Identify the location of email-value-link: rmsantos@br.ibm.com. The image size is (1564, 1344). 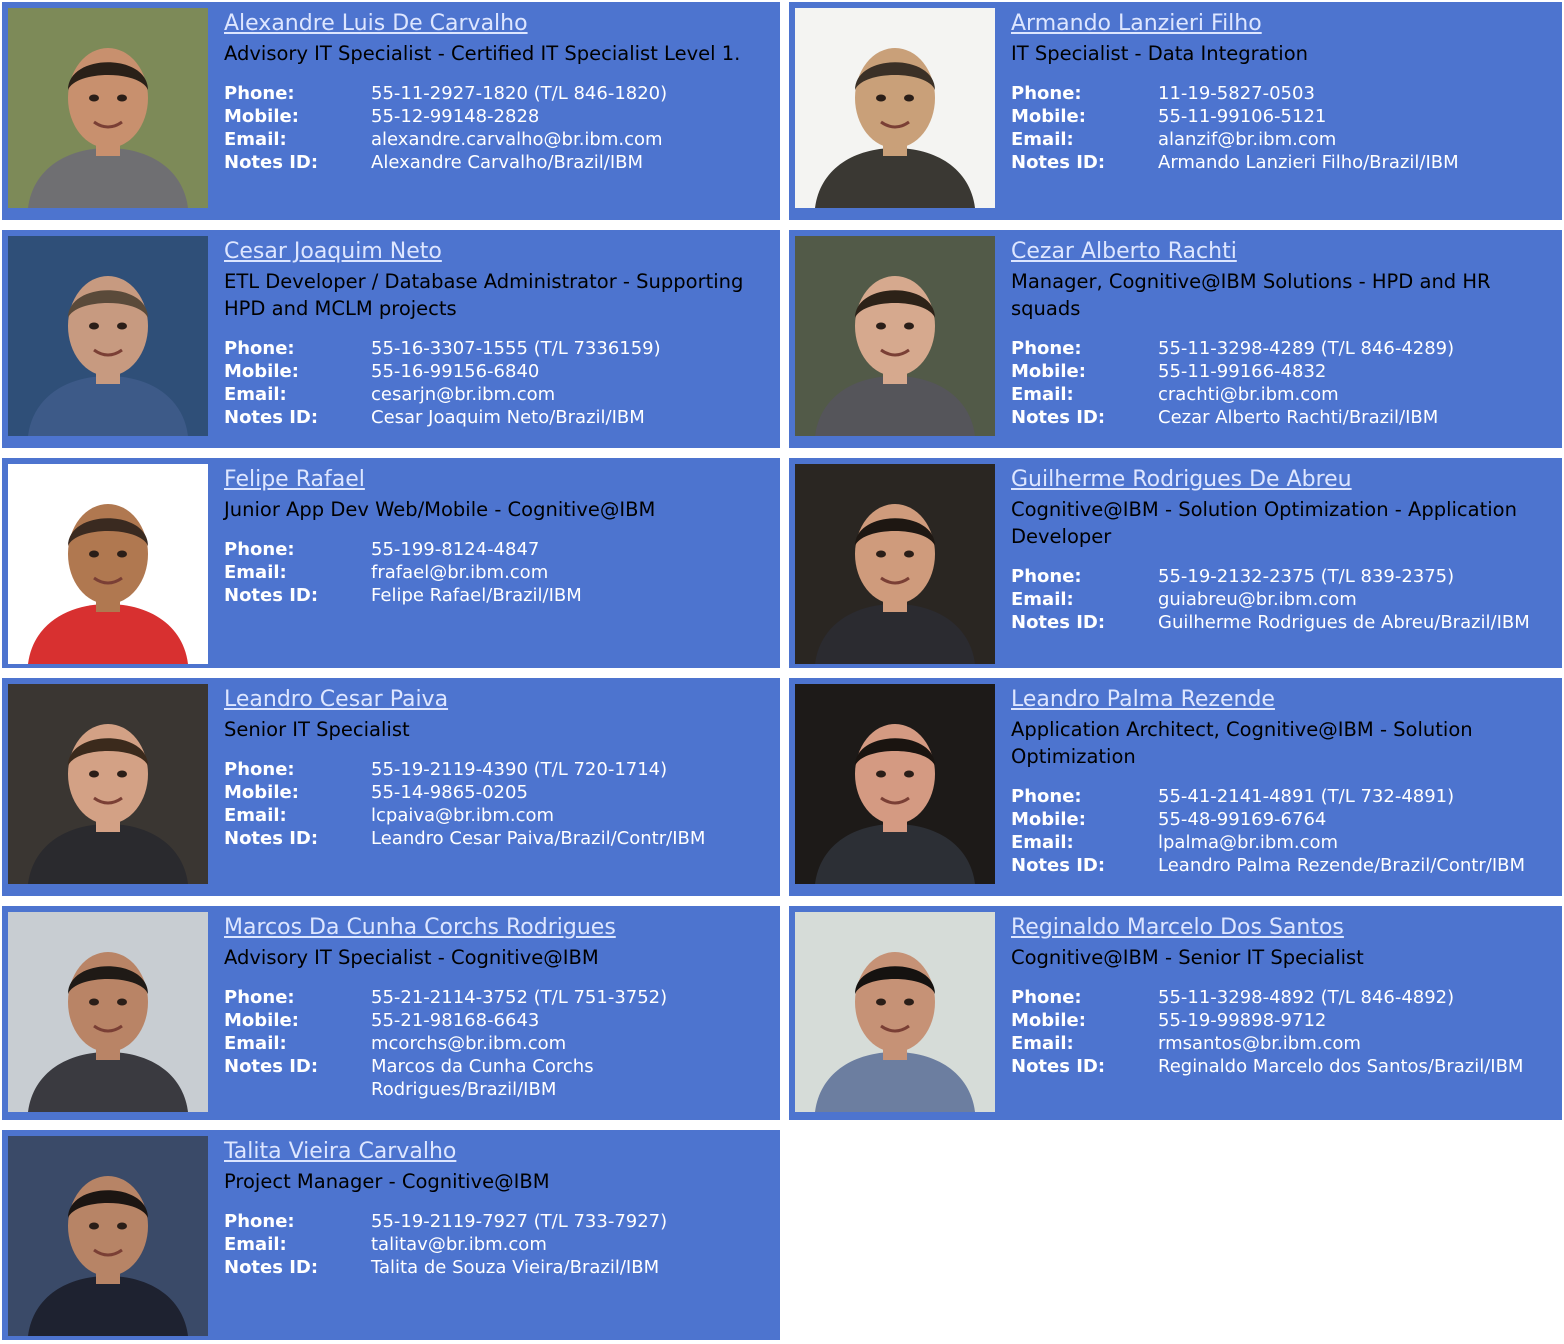
(1259, 1043).